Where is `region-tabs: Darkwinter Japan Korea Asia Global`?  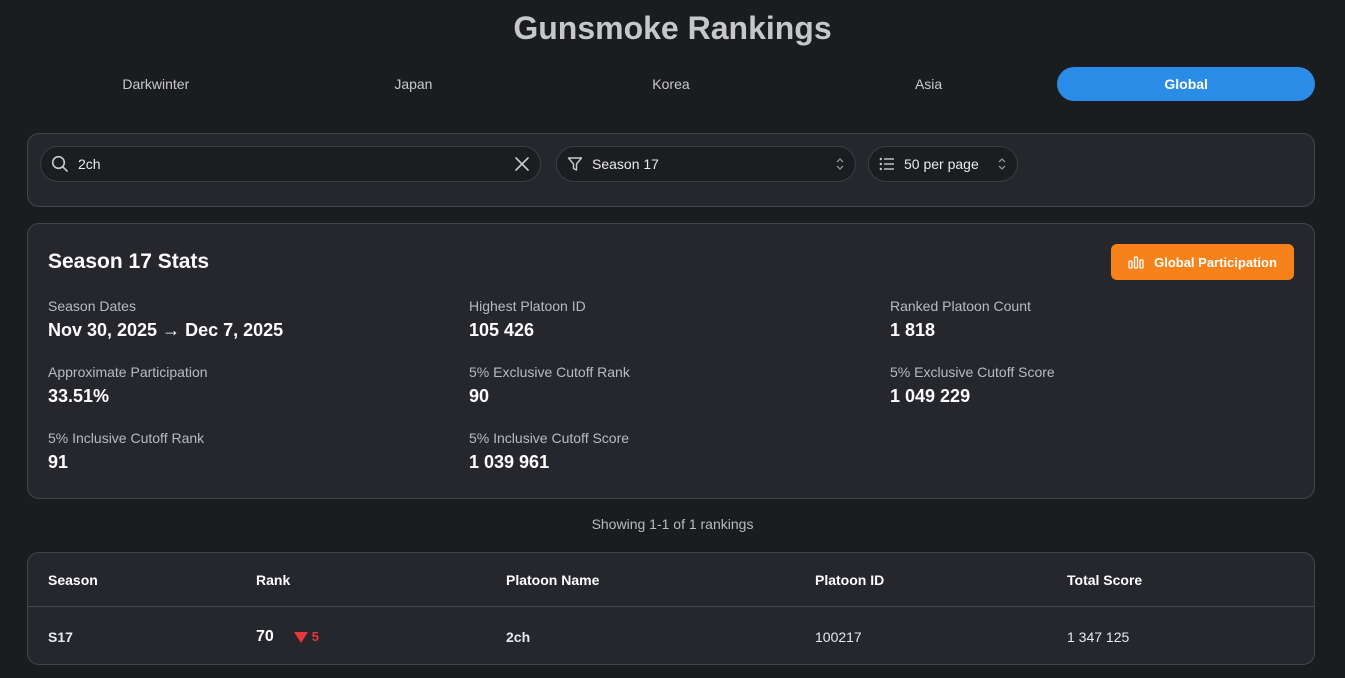 region-tabs: Darkwinter Japan Korea Asia Global is located at coordinates (671, 84).